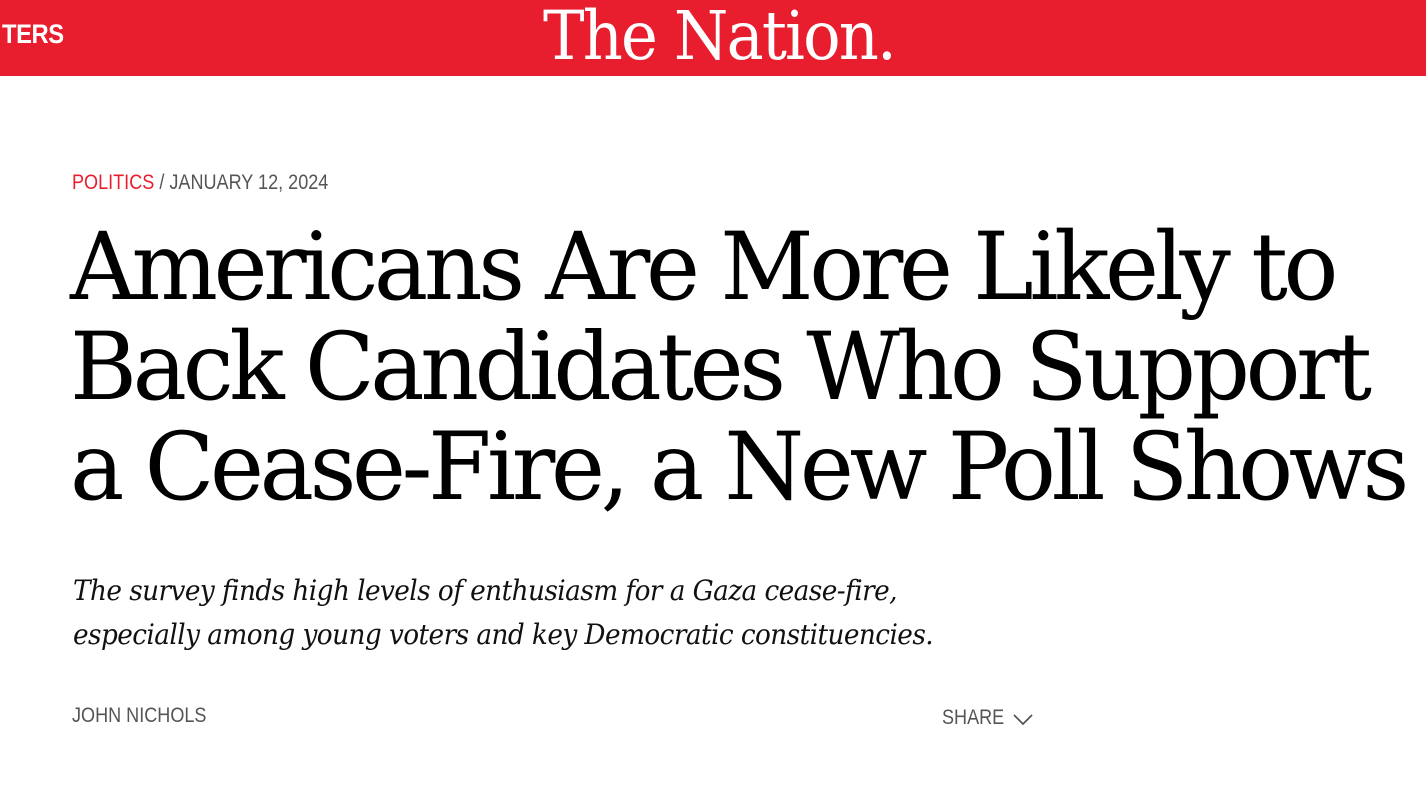  Describe the element at coordinates (704, 267) in the screenshot. I see `headline-line: Americans Are More Likely to` at that location.